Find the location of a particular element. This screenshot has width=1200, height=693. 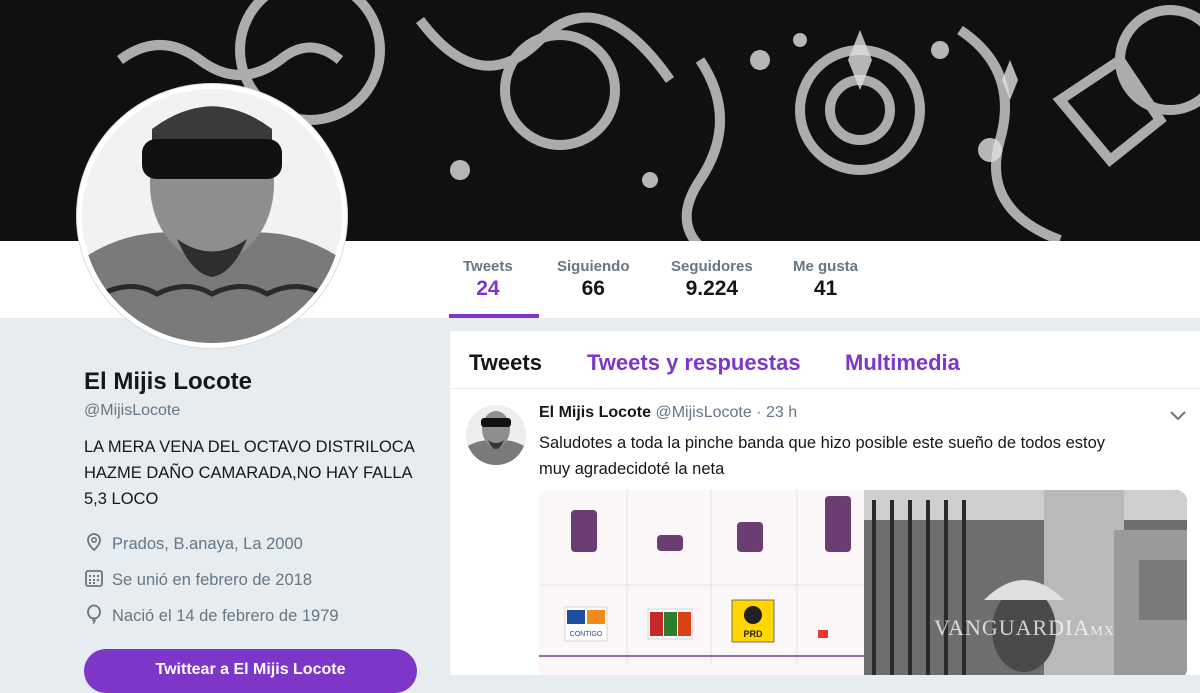

street-photo: VANGUARDIAMX is located at coordinates (1025, 582).